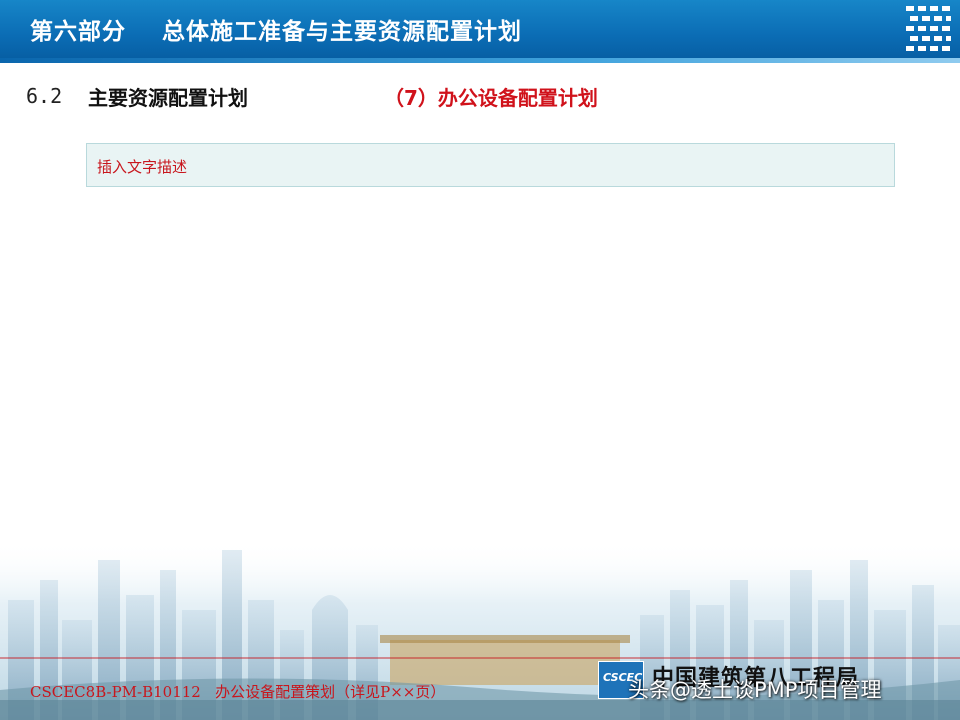 The width and height of the screenshot is (960, 720). Describe the element at coordinates (755, 690) in the screenshot. I see `watermark-text: 头条@透土谈PMP项目管理` at that location.